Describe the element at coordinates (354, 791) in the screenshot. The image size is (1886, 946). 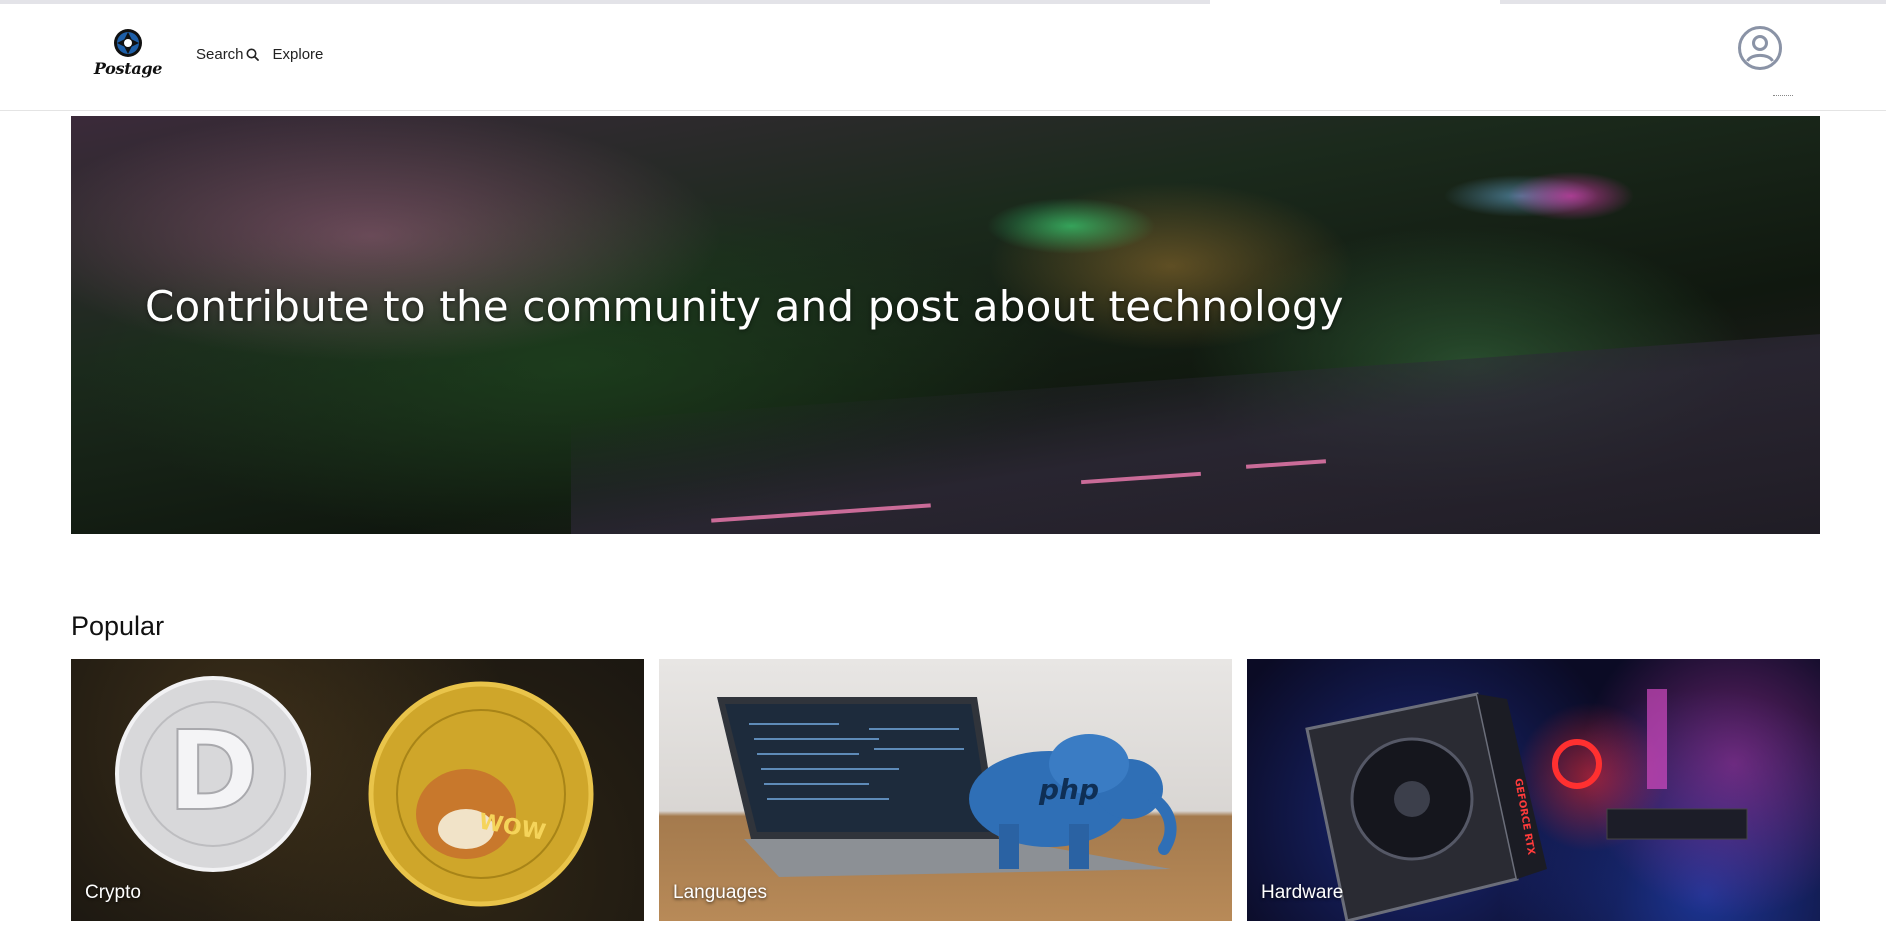
I see `crypto-coins-image: D WOW` at that location.